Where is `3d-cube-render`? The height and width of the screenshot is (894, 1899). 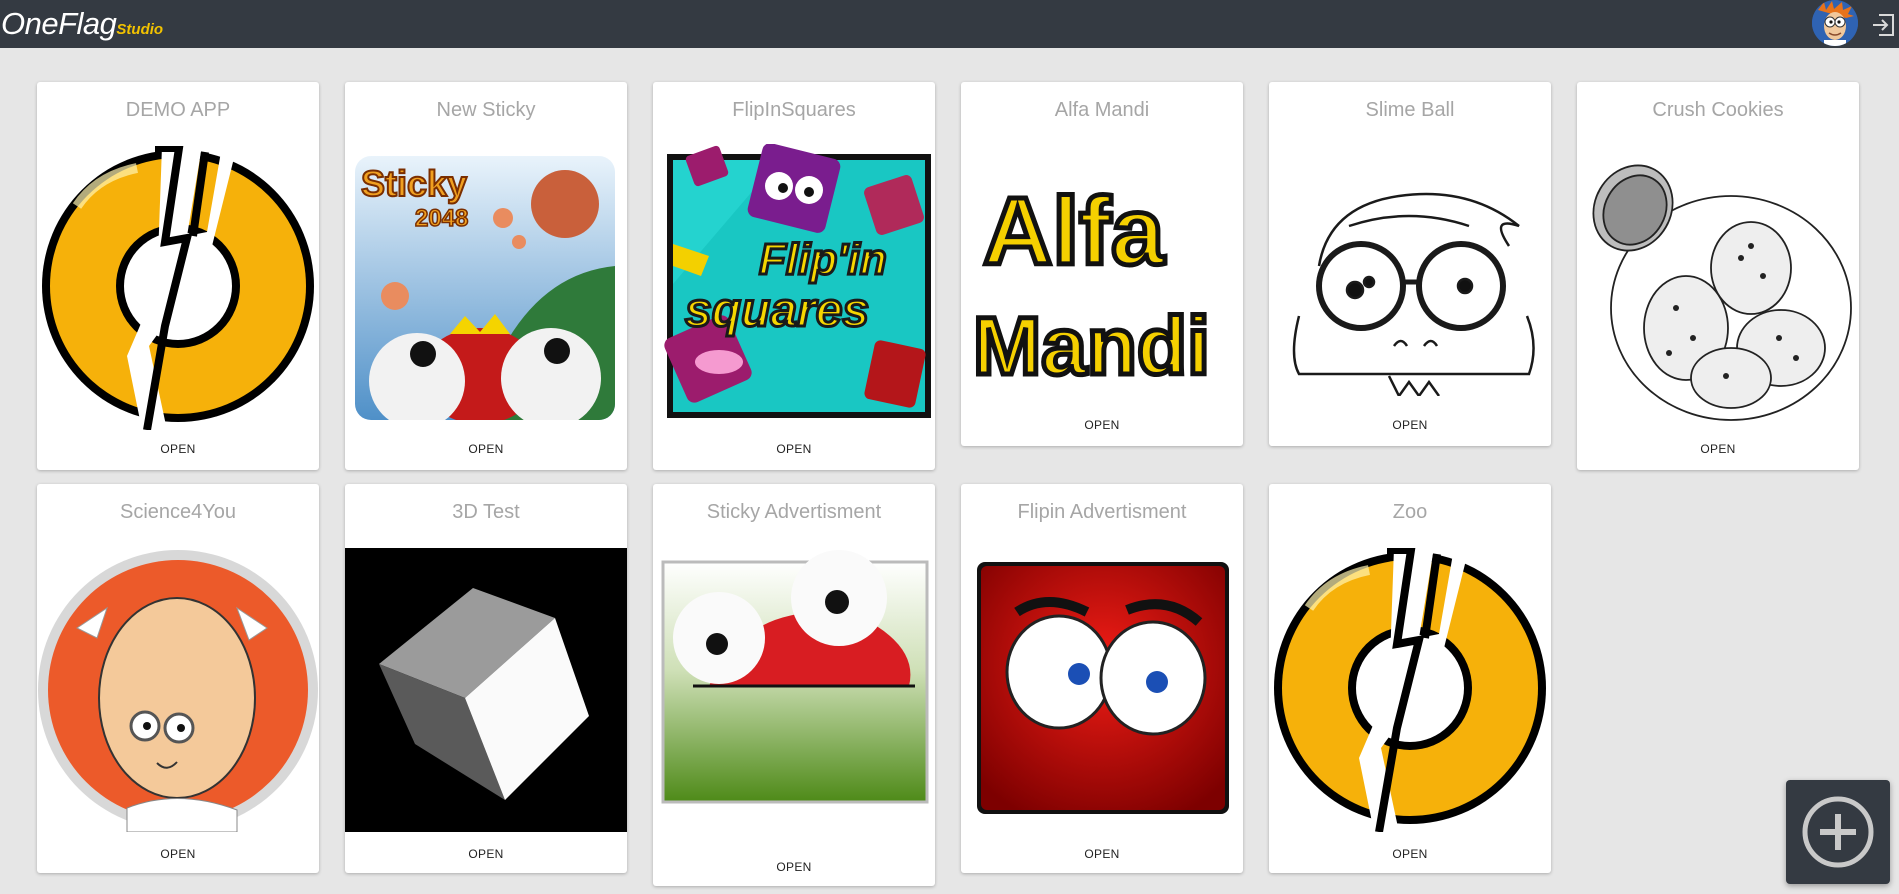 3d-cube-render is located at coordinates (486, 690).